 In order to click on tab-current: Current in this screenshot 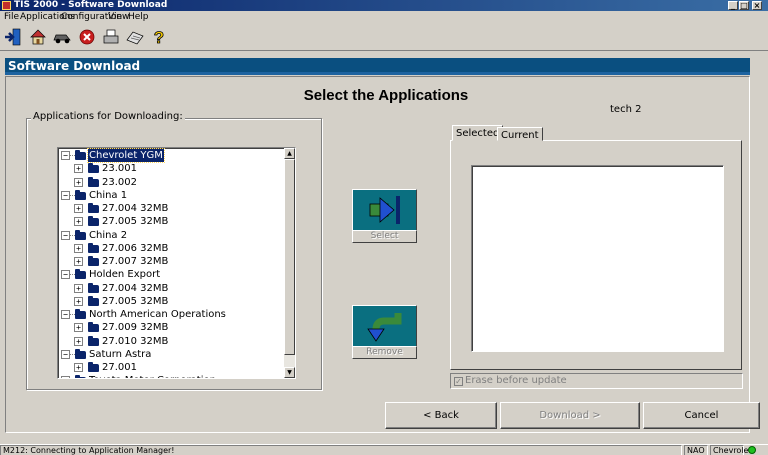, I will do `click(520, 134)`.